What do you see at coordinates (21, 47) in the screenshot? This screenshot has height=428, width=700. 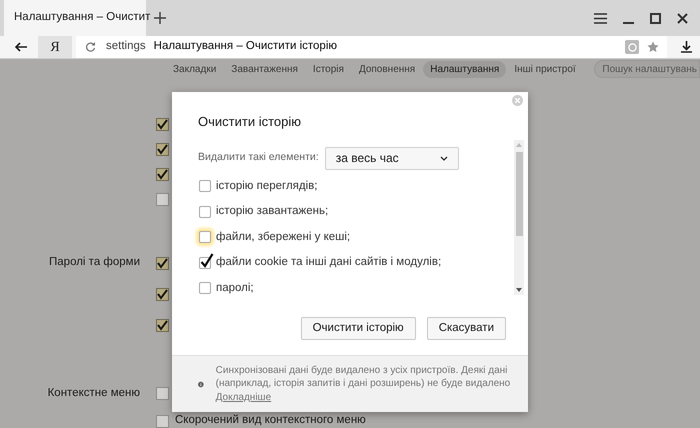 I see `back-arrow-icon` at bounding box center [21, 47].